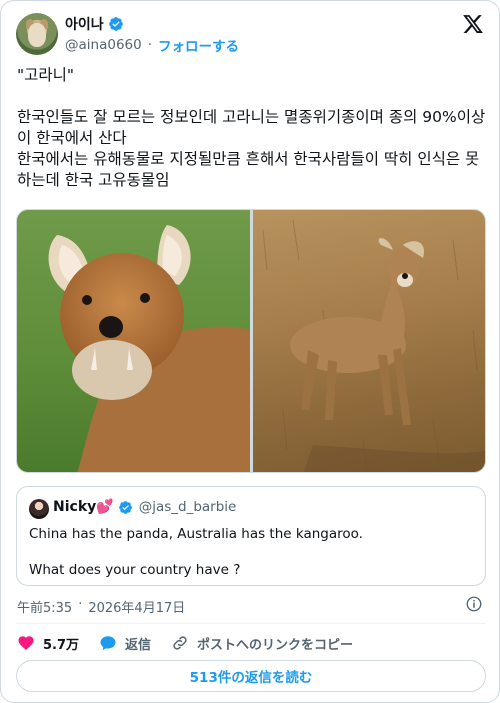 The image size is (500, 703). Describe the element at coordinates (108, 643) in the screenshot. I see `reply-bubble-icon` at that location.